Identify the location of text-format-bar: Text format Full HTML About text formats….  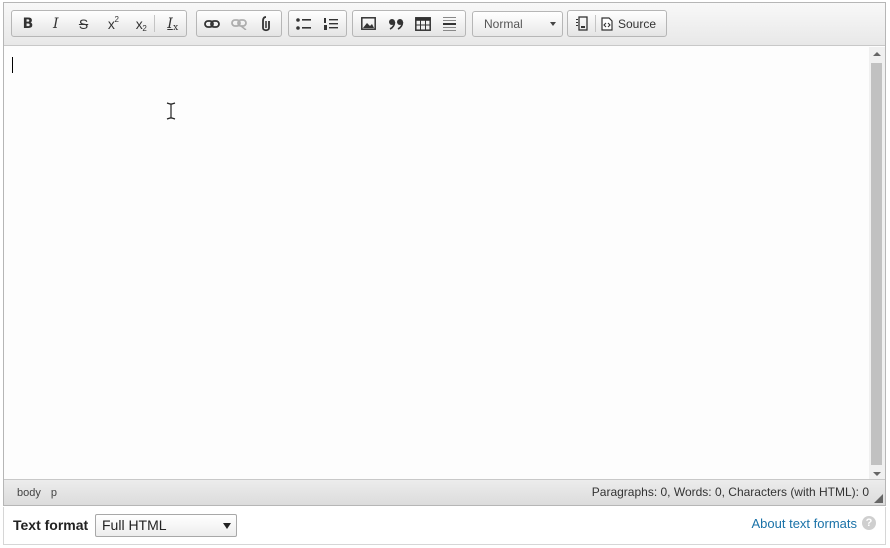
(444, 526).